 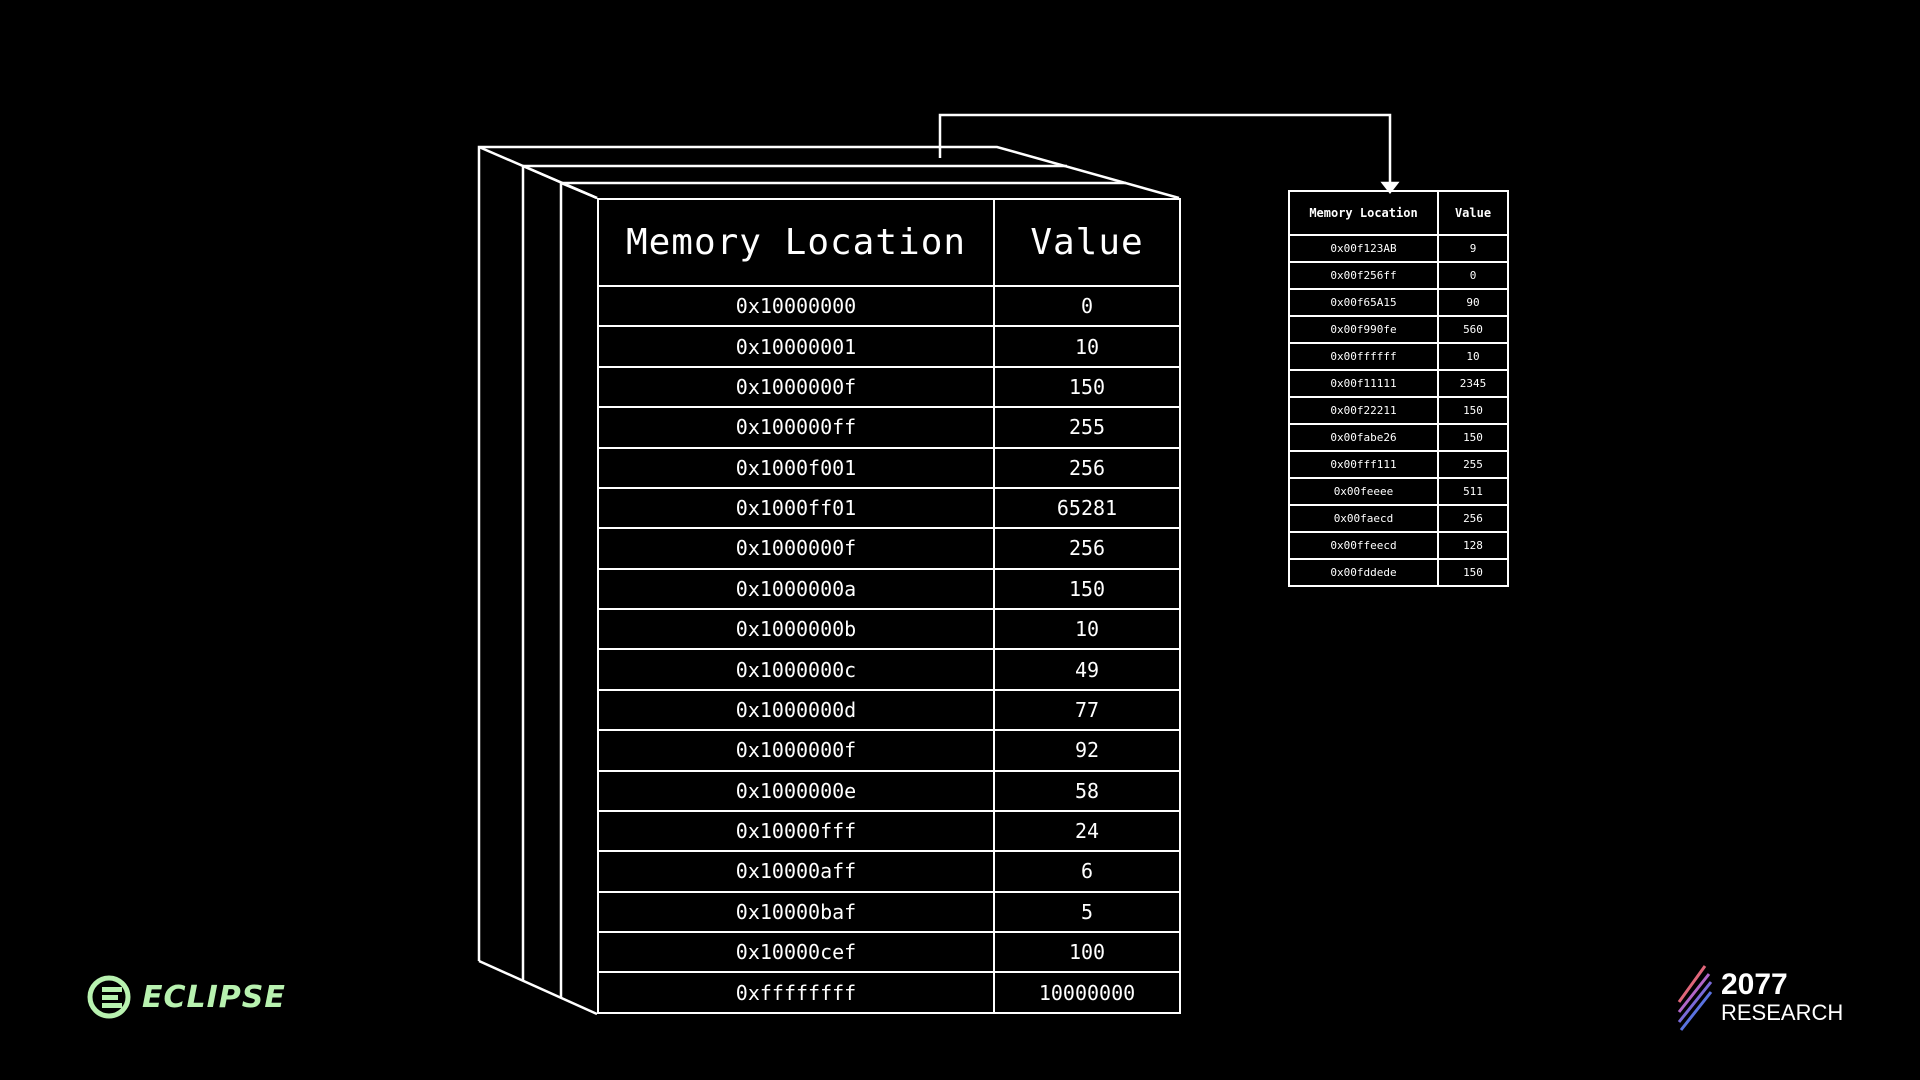 What do you see at coordinates (1363, 491) in the screenshot?
I see `small-table-location-cell: 0x00feeee` at bounding box center [1363, 491].